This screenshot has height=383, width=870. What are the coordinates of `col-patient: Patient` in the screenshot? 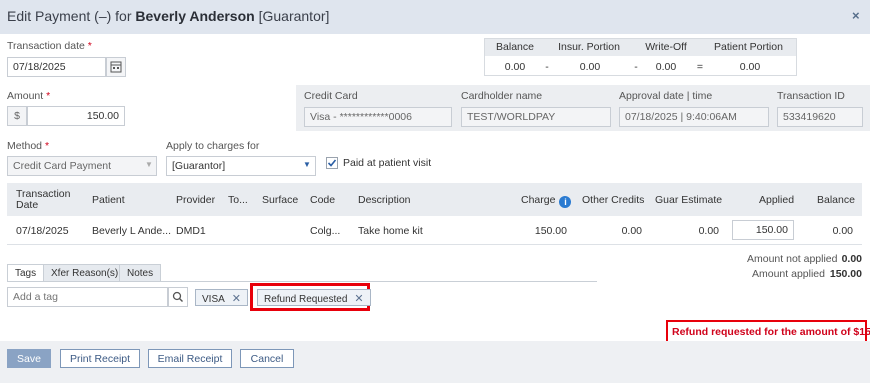 It's located at (108, 200).